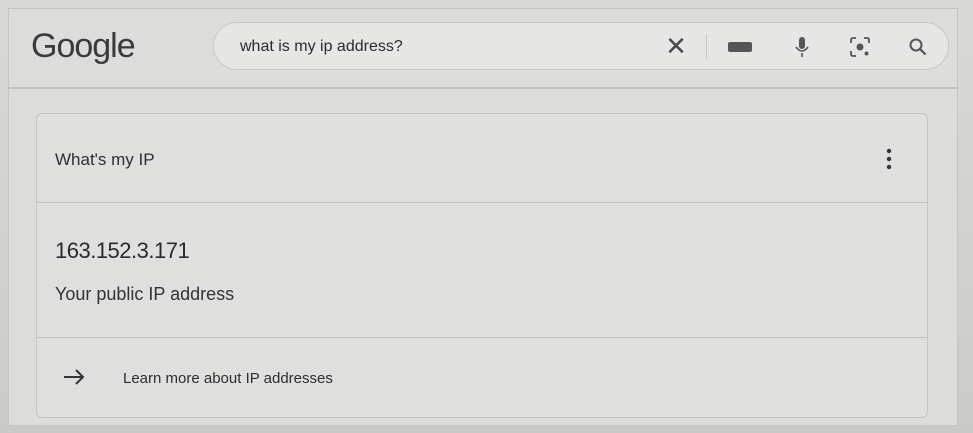 The width and height of the screenshot is (973, 433). What do you see at coordinates (740, 47) in the screenshot?
I see `keyboard-icon` at bounding box center [740, 47].